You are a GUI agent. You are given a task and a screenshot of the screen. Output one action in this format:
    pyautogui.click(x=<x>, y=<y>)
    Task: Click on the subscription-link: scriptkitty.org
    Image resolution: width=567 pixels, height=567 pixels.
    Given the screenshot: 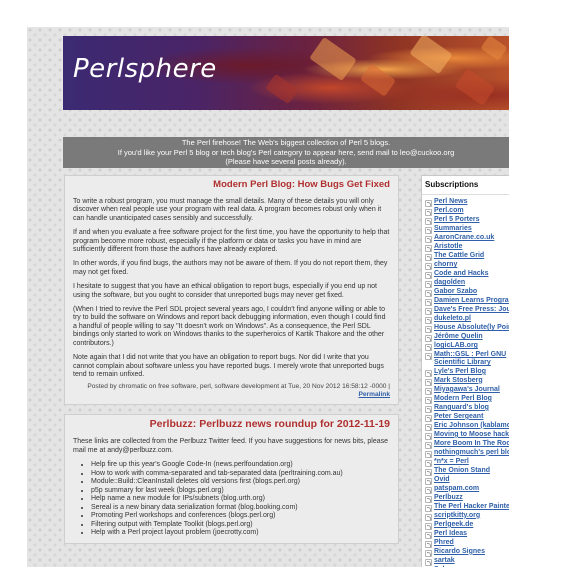 What is the action you would take?
    pyautogui.click(x=457, y=516)
    